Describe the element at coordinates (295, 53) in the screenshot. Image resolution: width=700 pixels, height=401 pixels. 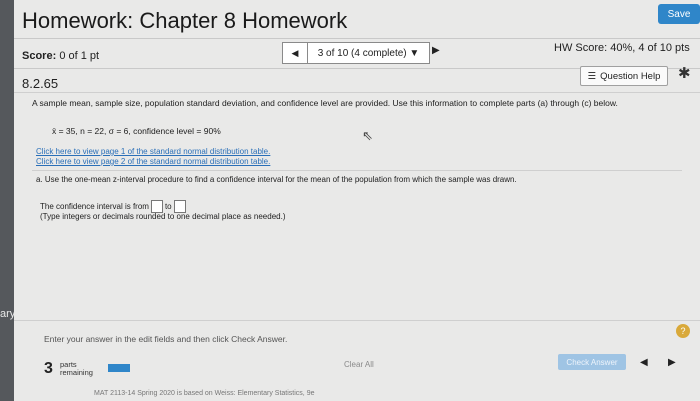
I see `prev-question-icon: ◀` at that location.